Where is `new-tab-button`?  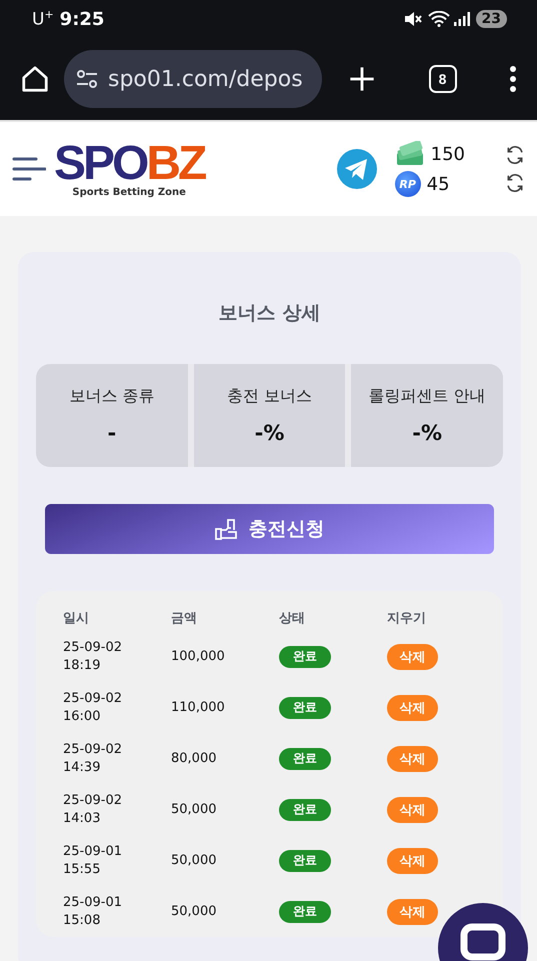
new-tab-button is located at coordinates (362, 79).